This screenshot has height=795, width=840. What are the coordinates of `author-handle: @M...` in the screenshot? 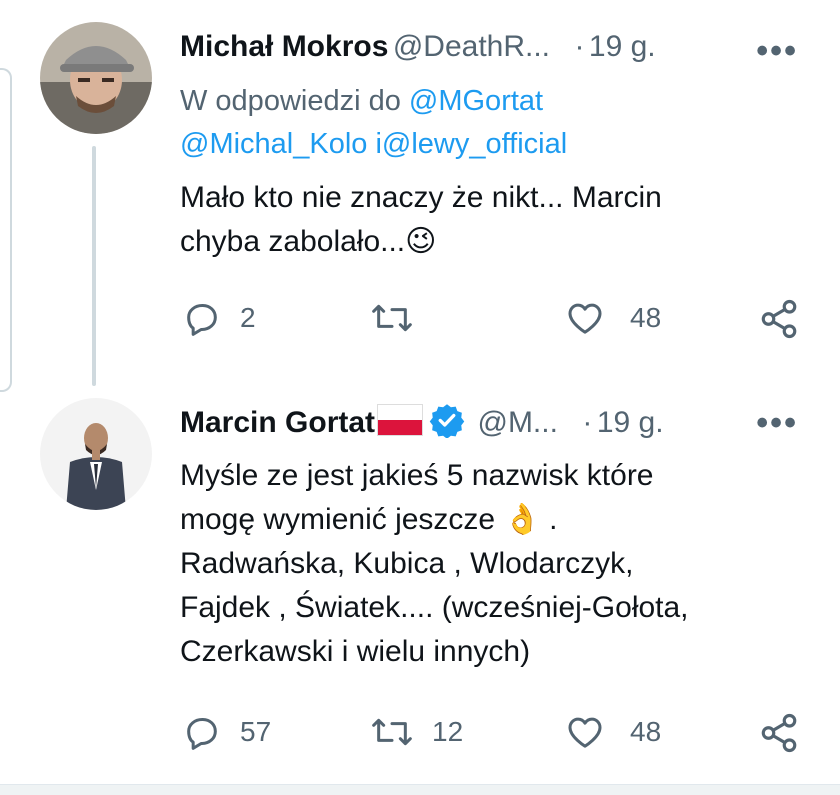 It's located at (517, 422).